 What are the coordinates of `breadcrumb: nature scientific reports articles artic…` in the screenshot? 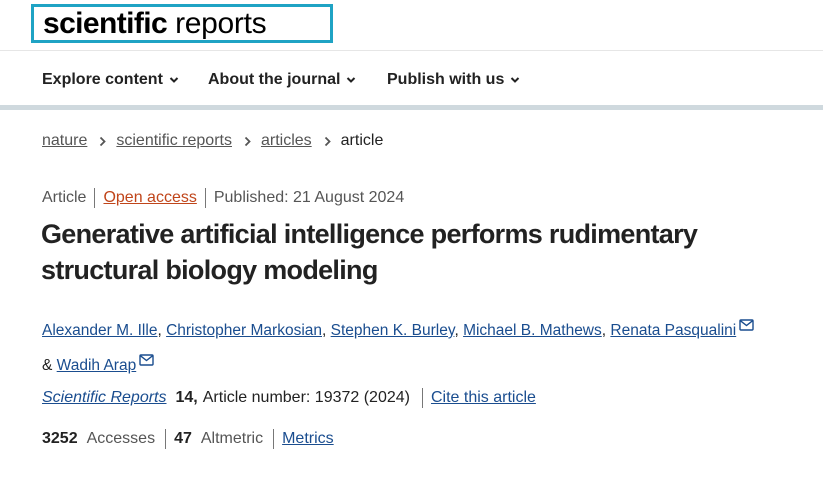 It's located at (212, 141).